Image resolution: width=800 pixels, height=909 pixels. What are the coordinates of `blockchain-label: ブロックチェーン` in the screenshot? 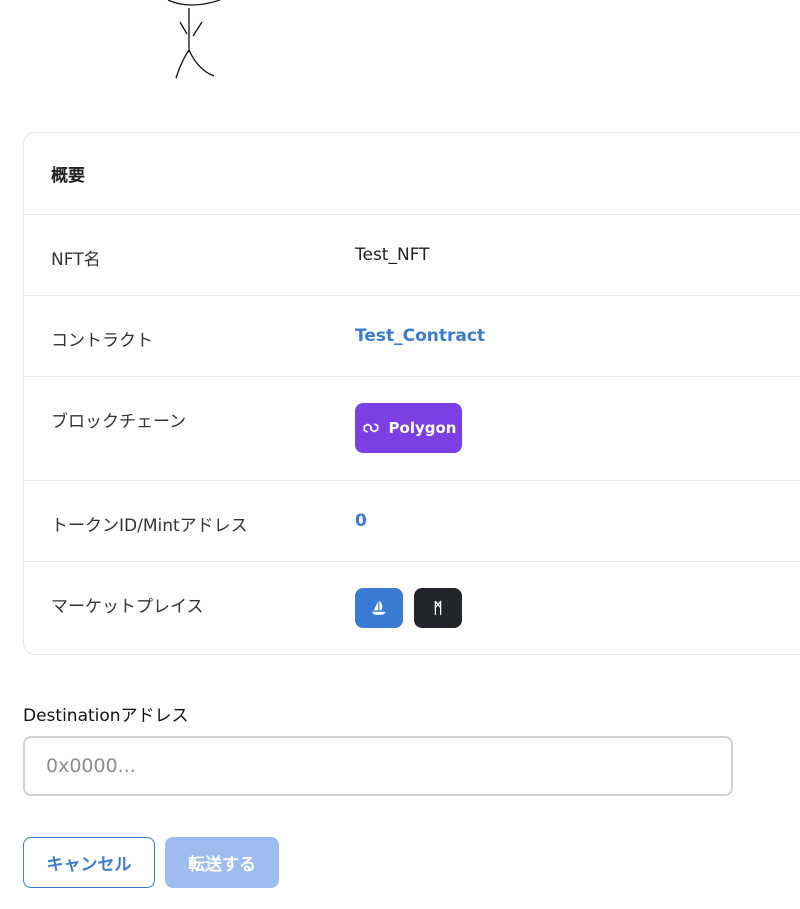 It's located at (119, 422).